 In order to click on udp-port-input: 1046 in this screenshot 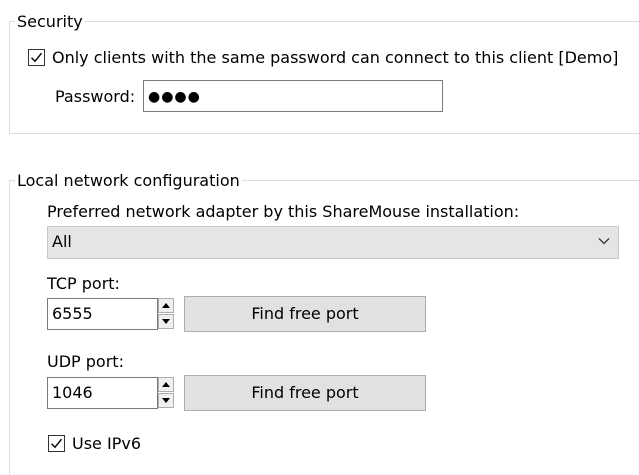, I will do `click(102, 393)`.